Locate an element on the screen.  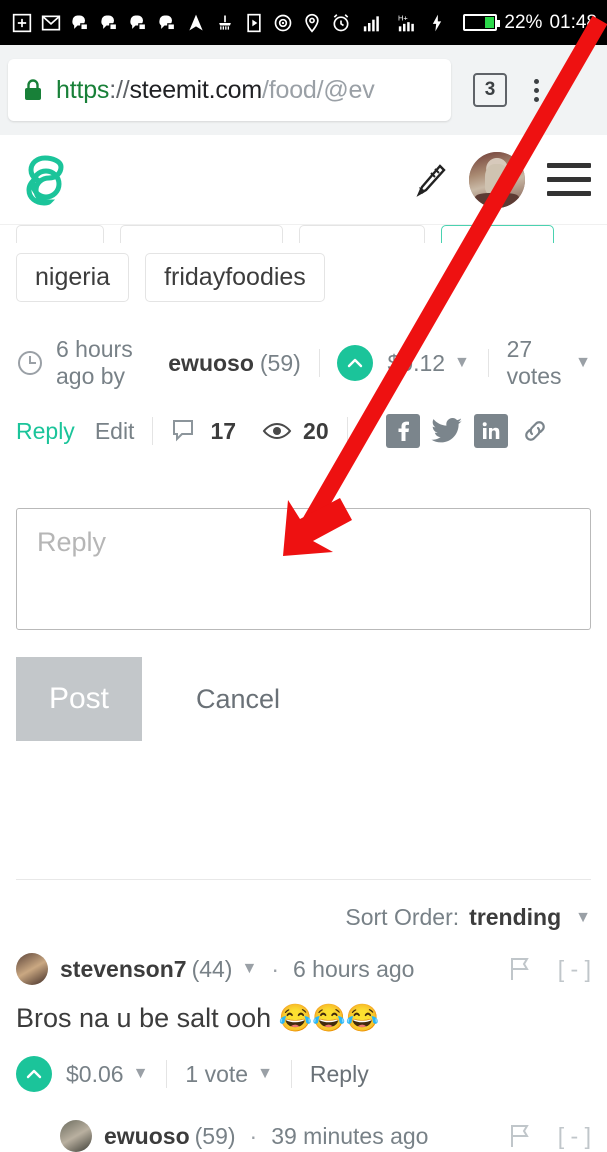
comment-count: 17 is located at coordinates (223, 430).